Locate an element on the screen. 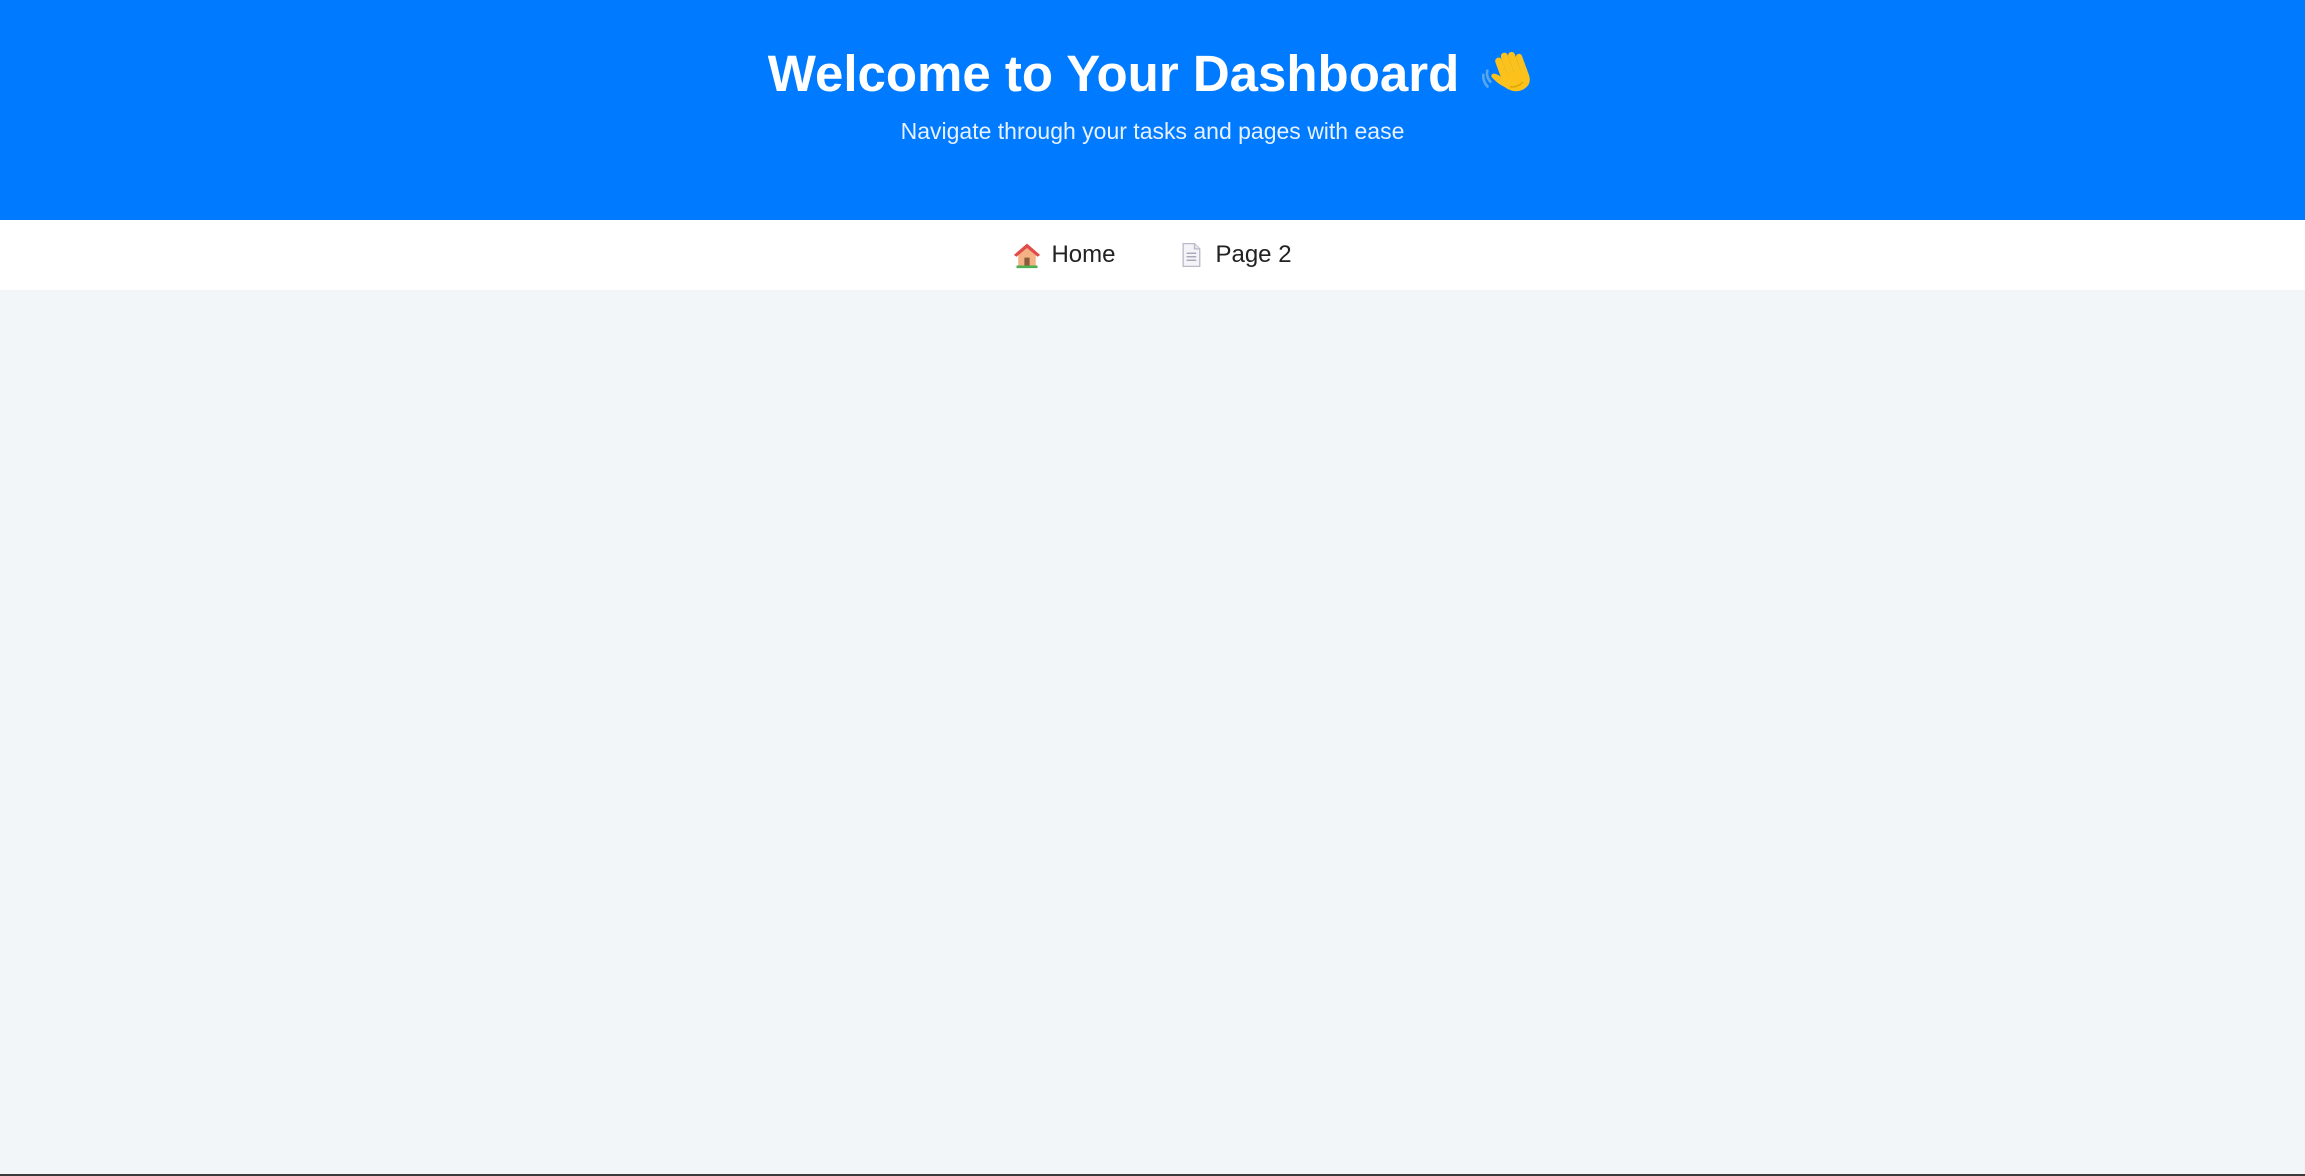 The width and height of the screenshot is (2305, 1176). document-icon is located at coordinates (1191, 255).